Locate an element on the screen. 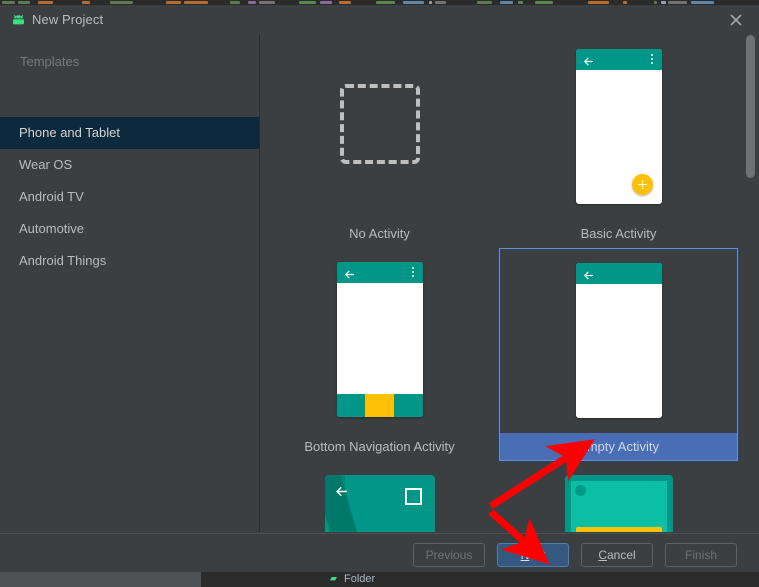 The height and width of the screenshot is (587, 759). template-thumb-fullscreen-activity is located at coordinates (379, 496).